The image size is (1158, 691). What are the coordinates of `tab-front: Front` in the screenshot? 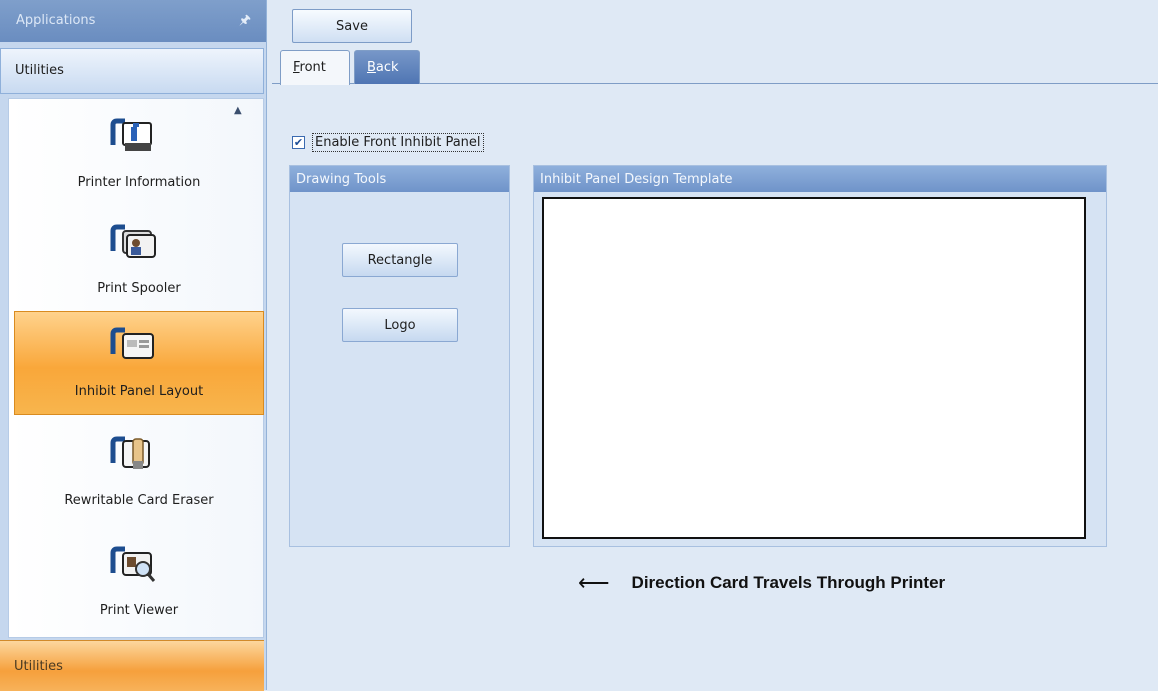 It's located at (315, 67).